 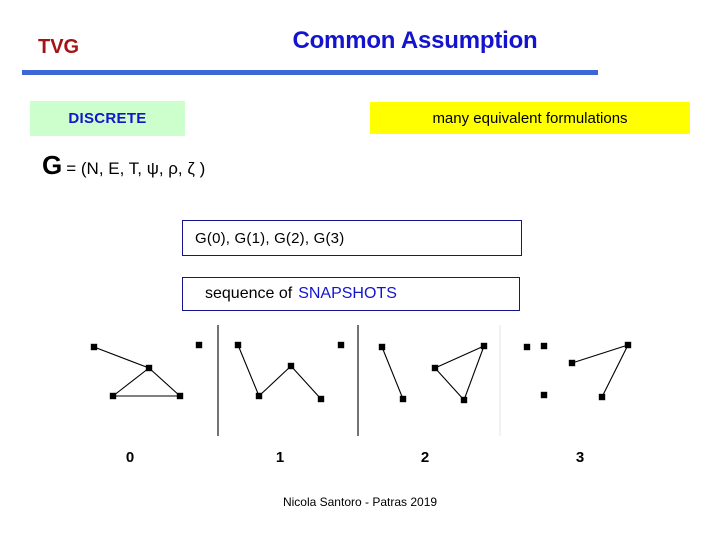 I want to click on discrete-tag-box: DISCRETE, so click(x=107, y=118).